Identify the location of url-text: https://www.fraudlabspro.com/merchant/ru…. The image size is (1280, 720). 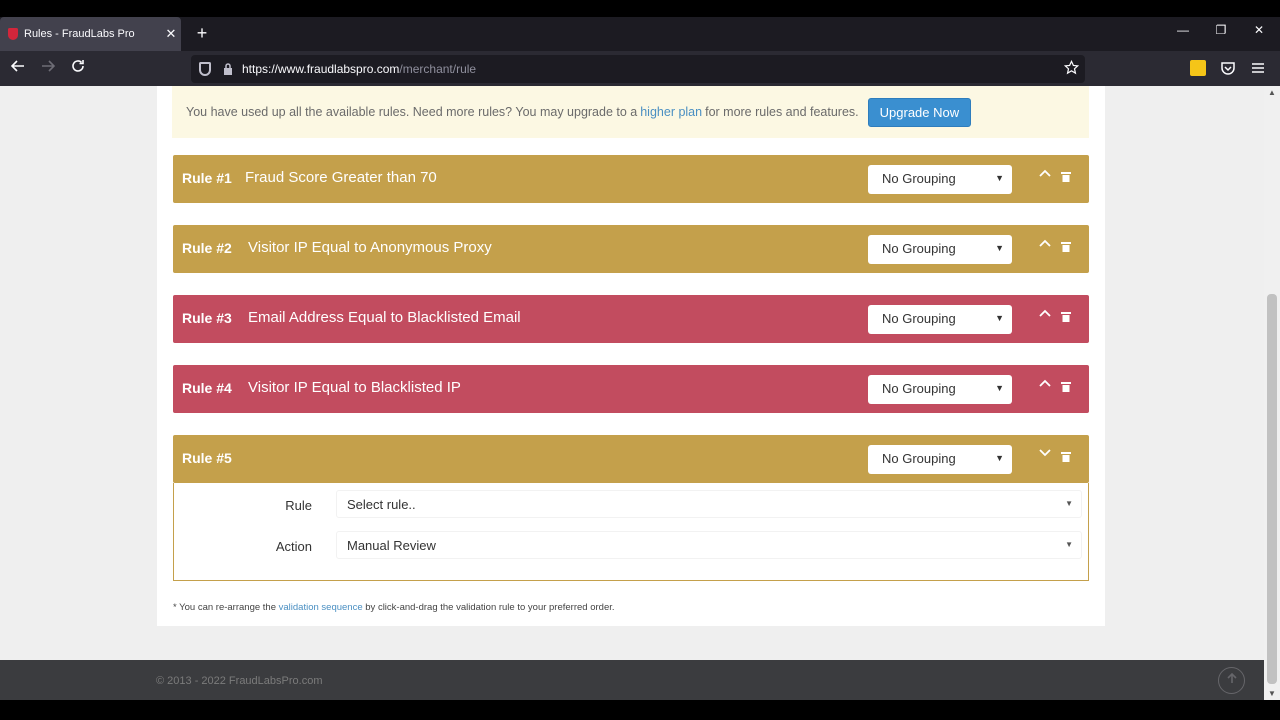
(359, 69).